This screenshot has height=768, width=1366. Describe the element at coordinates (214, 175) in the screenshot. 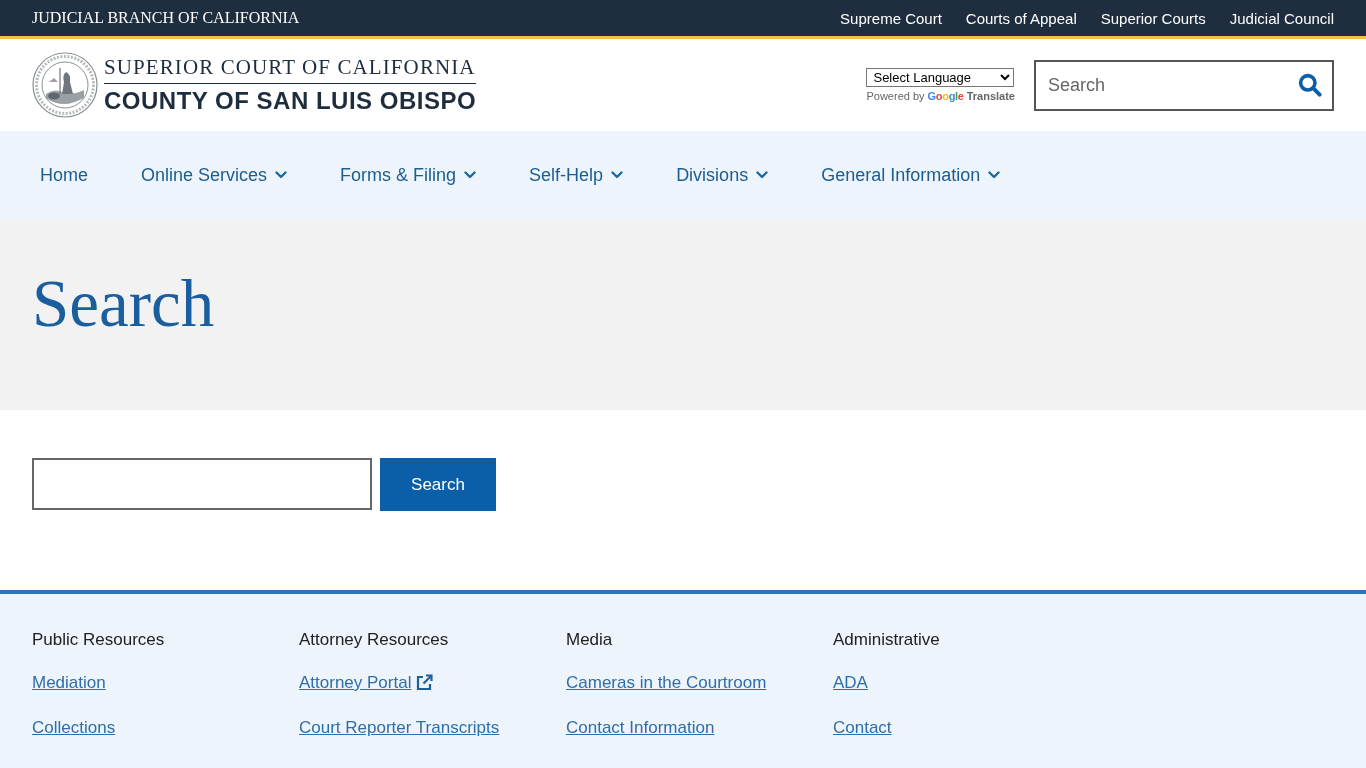

I see `nav-link: Online Services` at that location.